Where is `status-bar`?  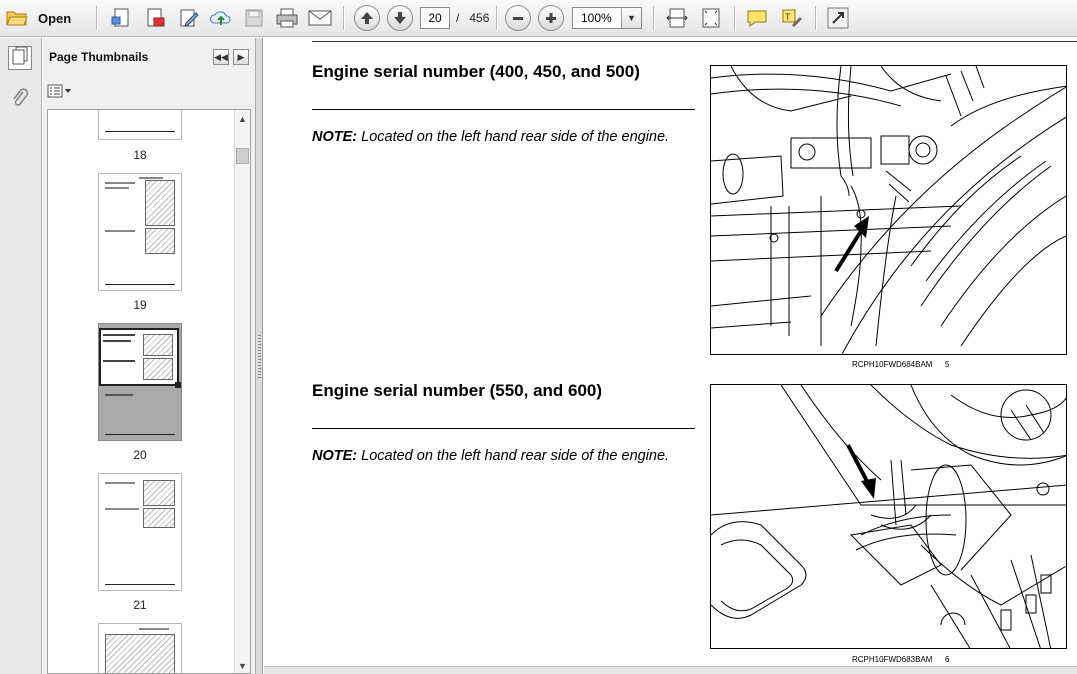
status-bar is located at coordinates (670, 670).